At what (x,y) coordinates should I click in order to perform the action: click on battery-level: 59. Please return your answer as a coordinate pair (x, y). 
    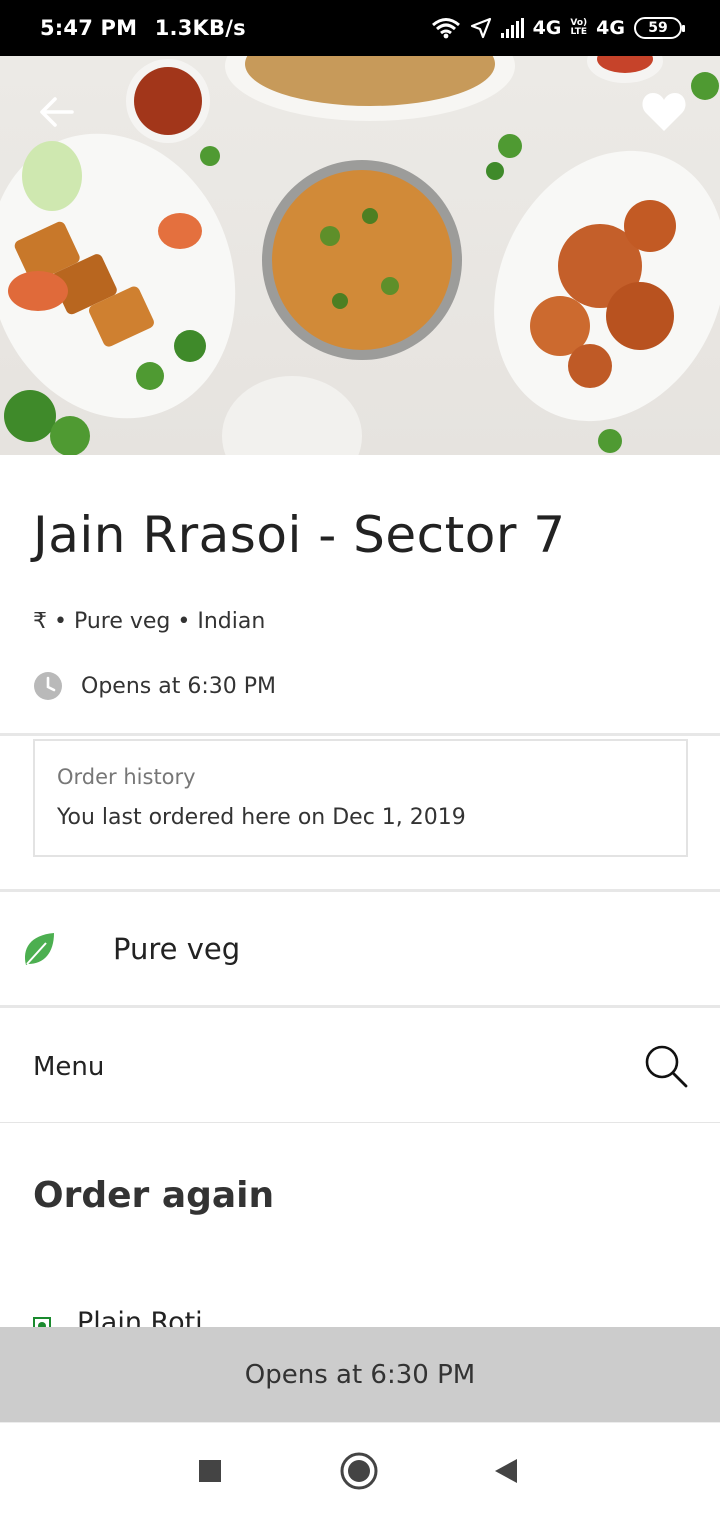
    Looking at the image, I should click on (658, 28).